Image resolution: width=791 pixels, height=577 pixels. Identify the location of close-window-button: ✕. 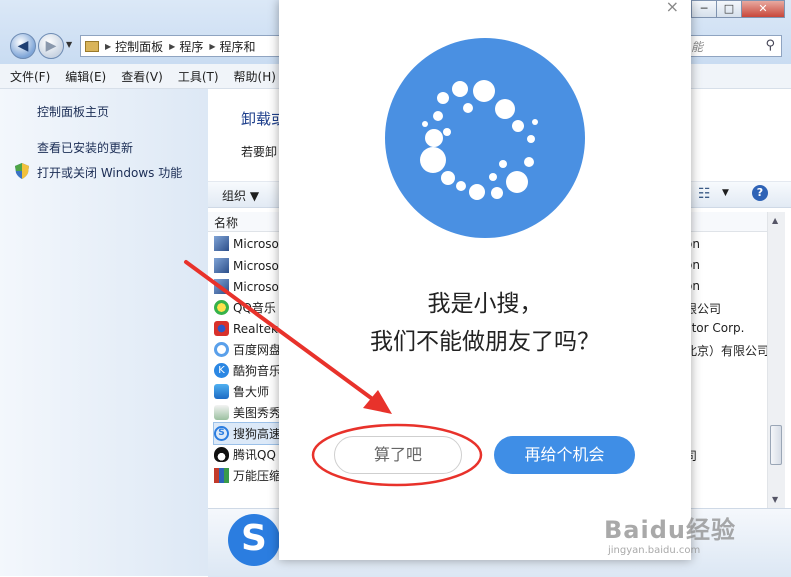
(763, 9).